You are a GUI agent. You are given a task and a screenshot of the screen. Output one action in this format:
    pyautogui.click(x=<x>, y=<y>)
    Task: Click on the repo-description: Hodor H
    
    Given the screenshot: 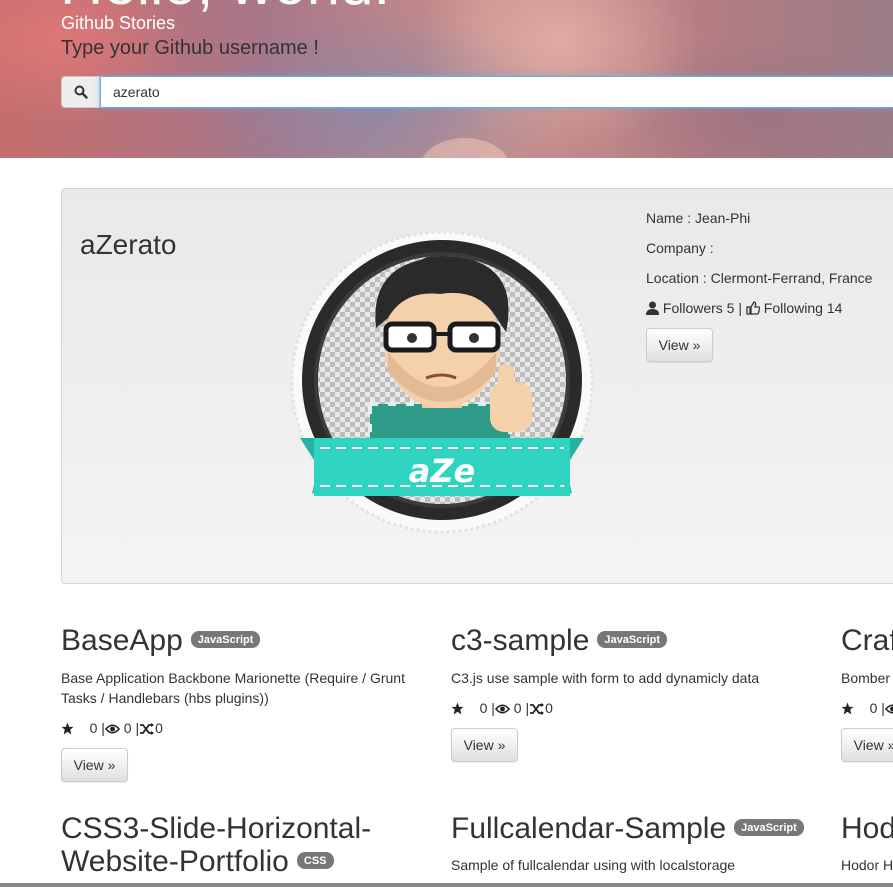 What is the action you would take?
    pyautogui.click(x=867, y=865)
    